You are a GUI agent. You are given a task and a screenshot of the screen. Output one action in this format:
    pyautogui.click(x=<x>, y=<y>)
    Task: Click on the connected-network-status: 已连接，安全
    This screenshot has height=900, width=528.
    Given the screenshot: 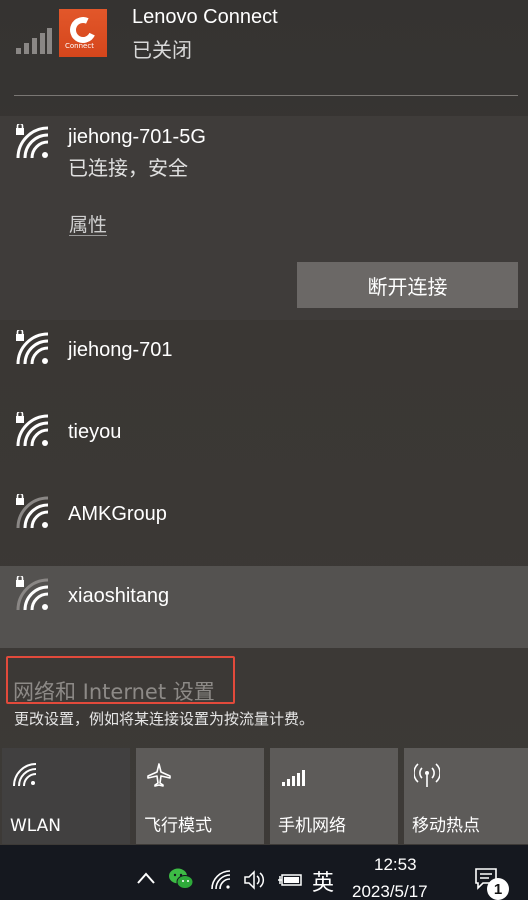 What is the action you would take?
    pyautogui.click(x=128, y=169)
    